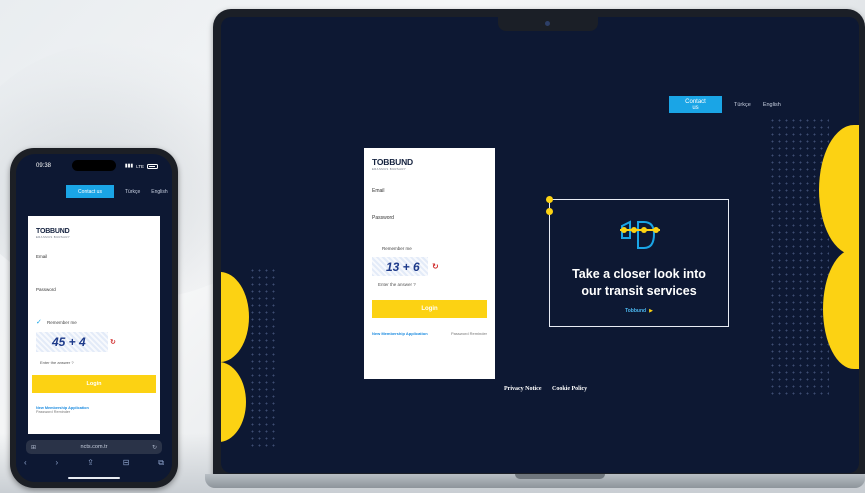 This screenshot has height=493, width=865. Describe the element at coordinates (639, 274) in the screenshot. I see `promo-title-line1: Take a closer look into` at that location.